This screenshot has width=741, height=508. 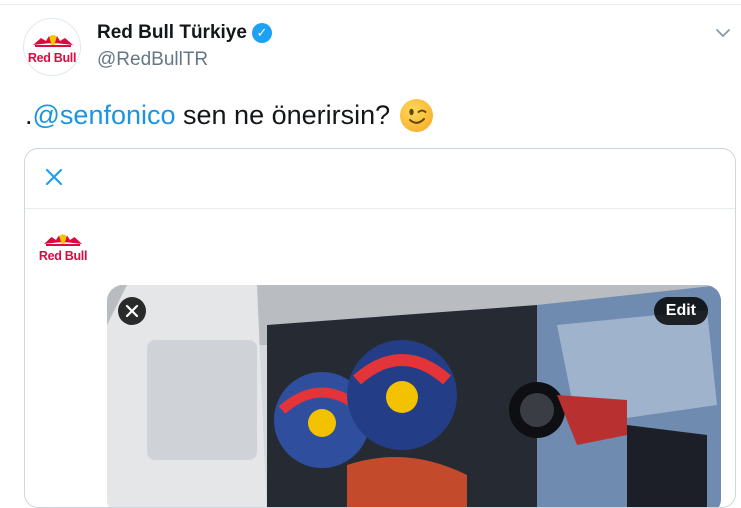 What do you see at coordinates (63, 256) in the screenshot?
I see `card-avatar-logo-text: Red Bull` at bounding box center [63, 256].